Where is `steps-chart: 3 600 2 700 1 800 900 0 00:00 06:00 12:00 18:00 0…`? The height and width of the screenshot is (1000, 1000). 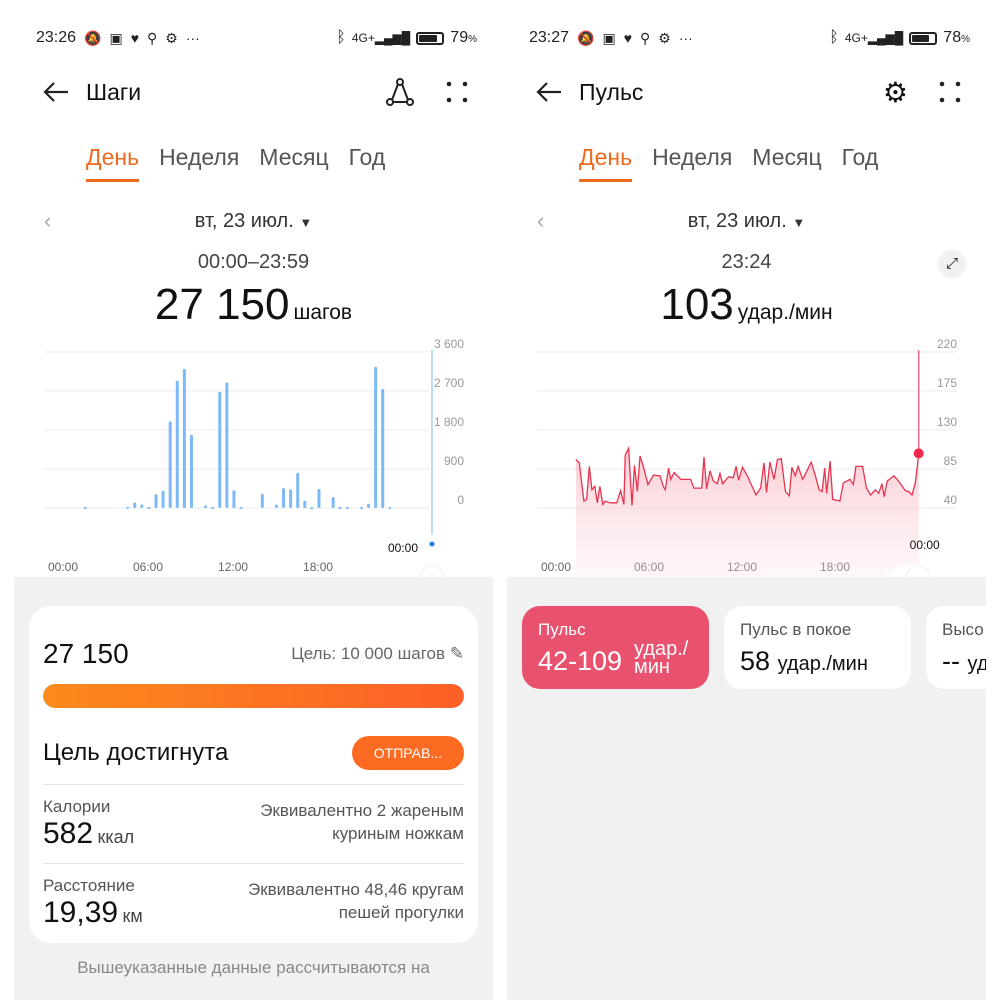 steps-chart: 3 600 2 700 1 800 900 0 00:00 06:00 12:00 18:00 0… is located at coordinates (253, 455).